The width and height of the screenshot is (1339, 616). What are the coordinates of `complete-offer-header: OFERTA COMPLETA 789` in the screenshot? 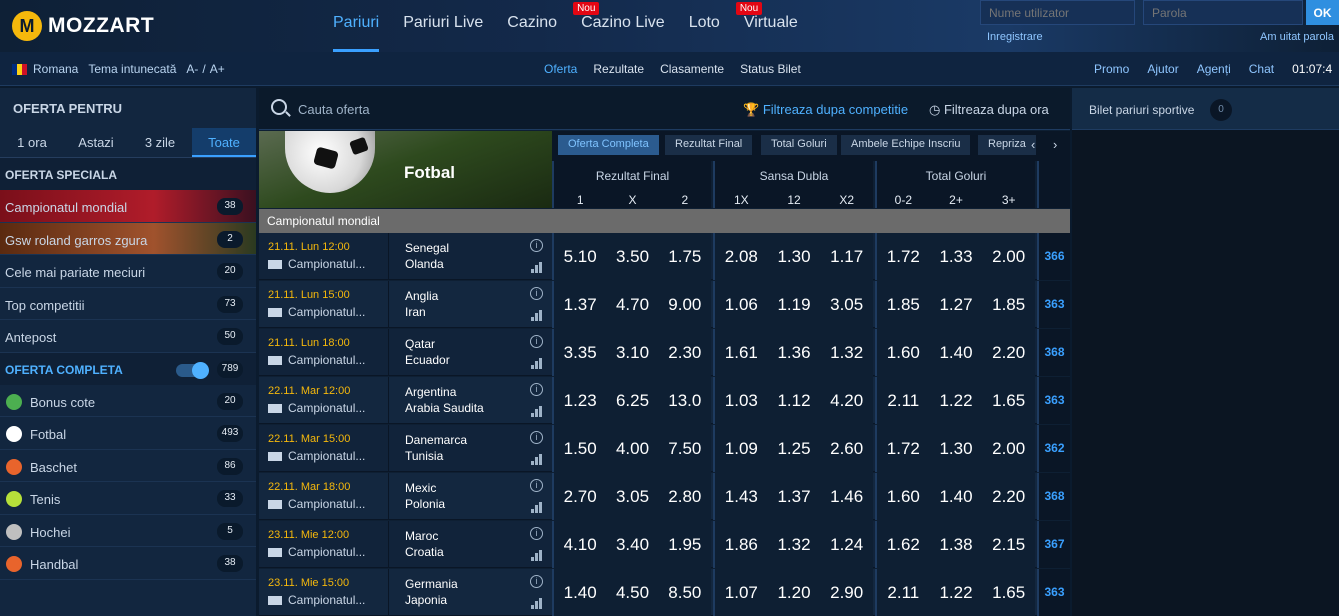 It's located at (128, 368).